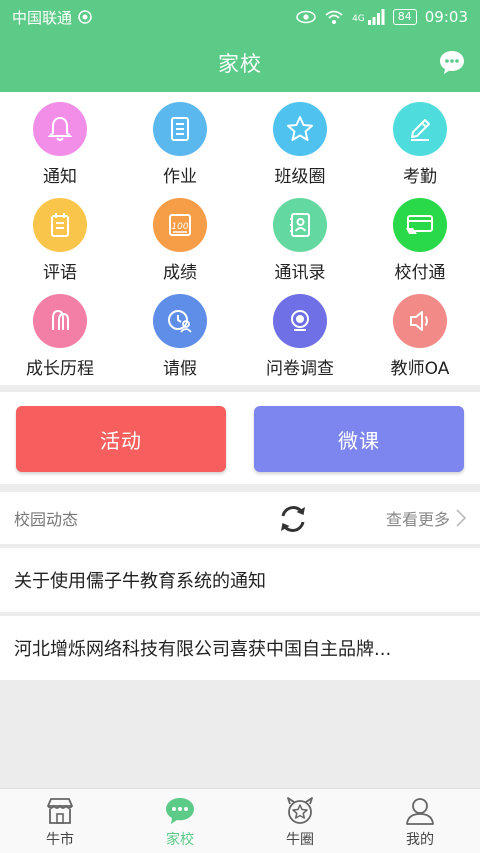 The image size is (480, 853). What do you see at coordinates (300, 369) in the screenshot?
I see `grid-label: 问卷调查` at bounding box center [300, 369].